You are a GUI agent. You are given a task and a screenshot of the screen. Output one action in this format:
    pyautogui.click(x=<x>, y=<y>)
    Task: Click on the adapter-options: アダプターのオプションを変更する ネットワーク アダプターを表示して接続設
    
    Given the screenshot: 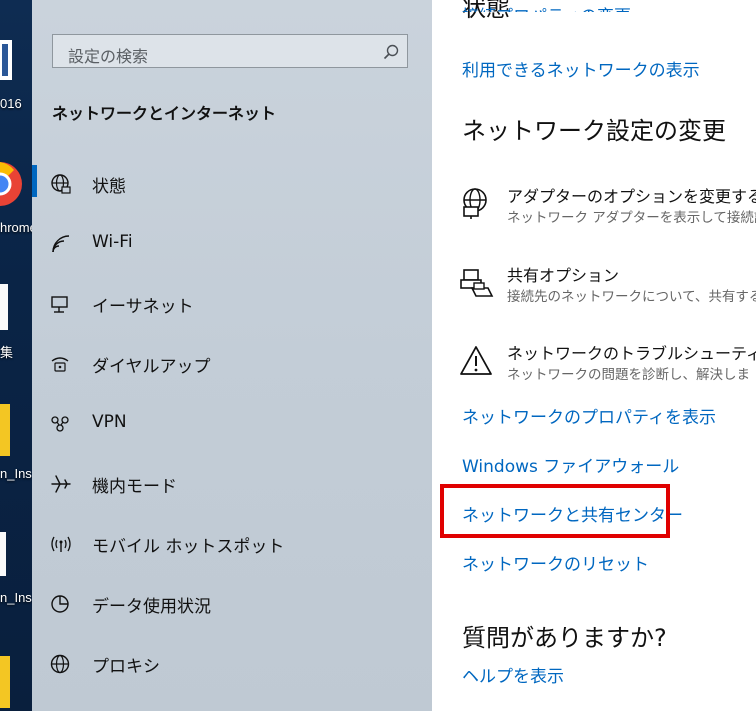 What is the action you would take?
    pyautogui.click(x=594, y=211)
    